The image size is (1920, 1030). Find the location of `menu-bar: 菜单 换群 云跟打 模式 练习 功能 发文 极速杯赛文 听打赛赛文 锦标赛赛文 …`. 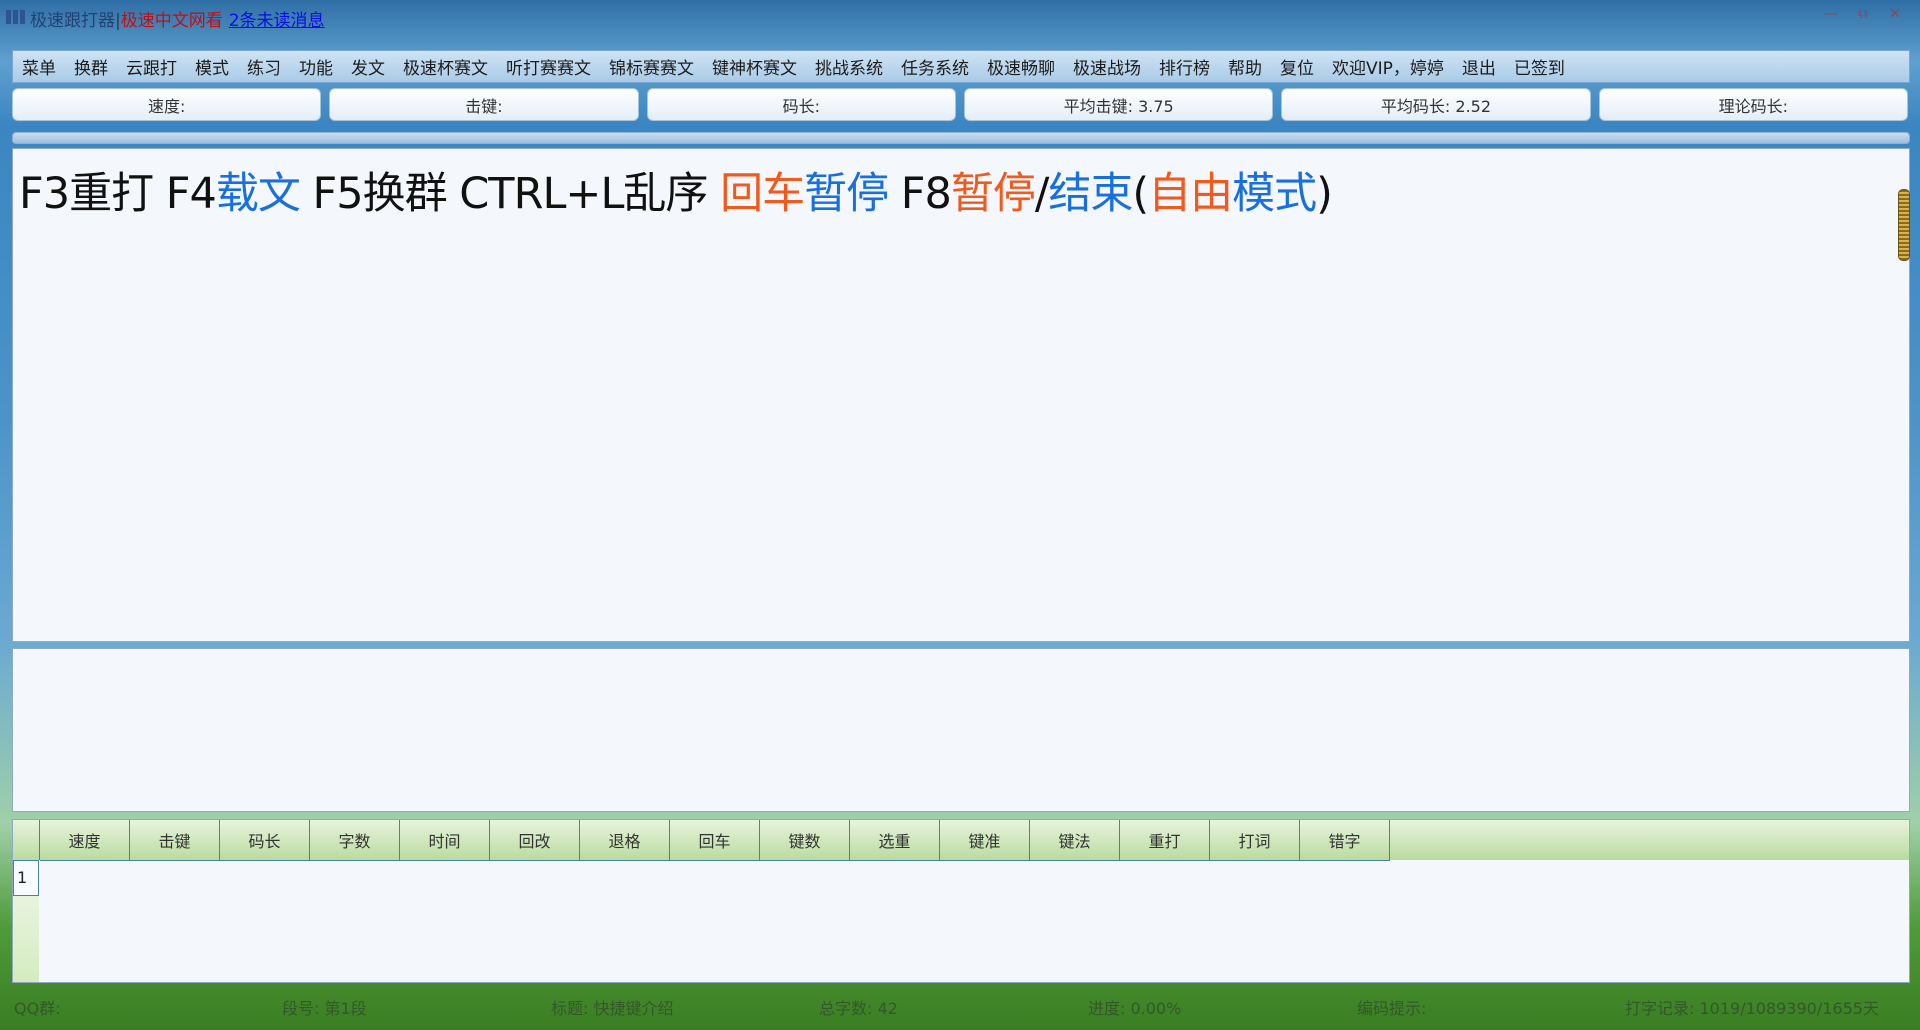

menu-bar: 菜单 换群 云跟打 模式 练习 功能 发文 极速杯赛文 听打赛赛文 锦标赛赛文 … is located at coordinates (961, 66).